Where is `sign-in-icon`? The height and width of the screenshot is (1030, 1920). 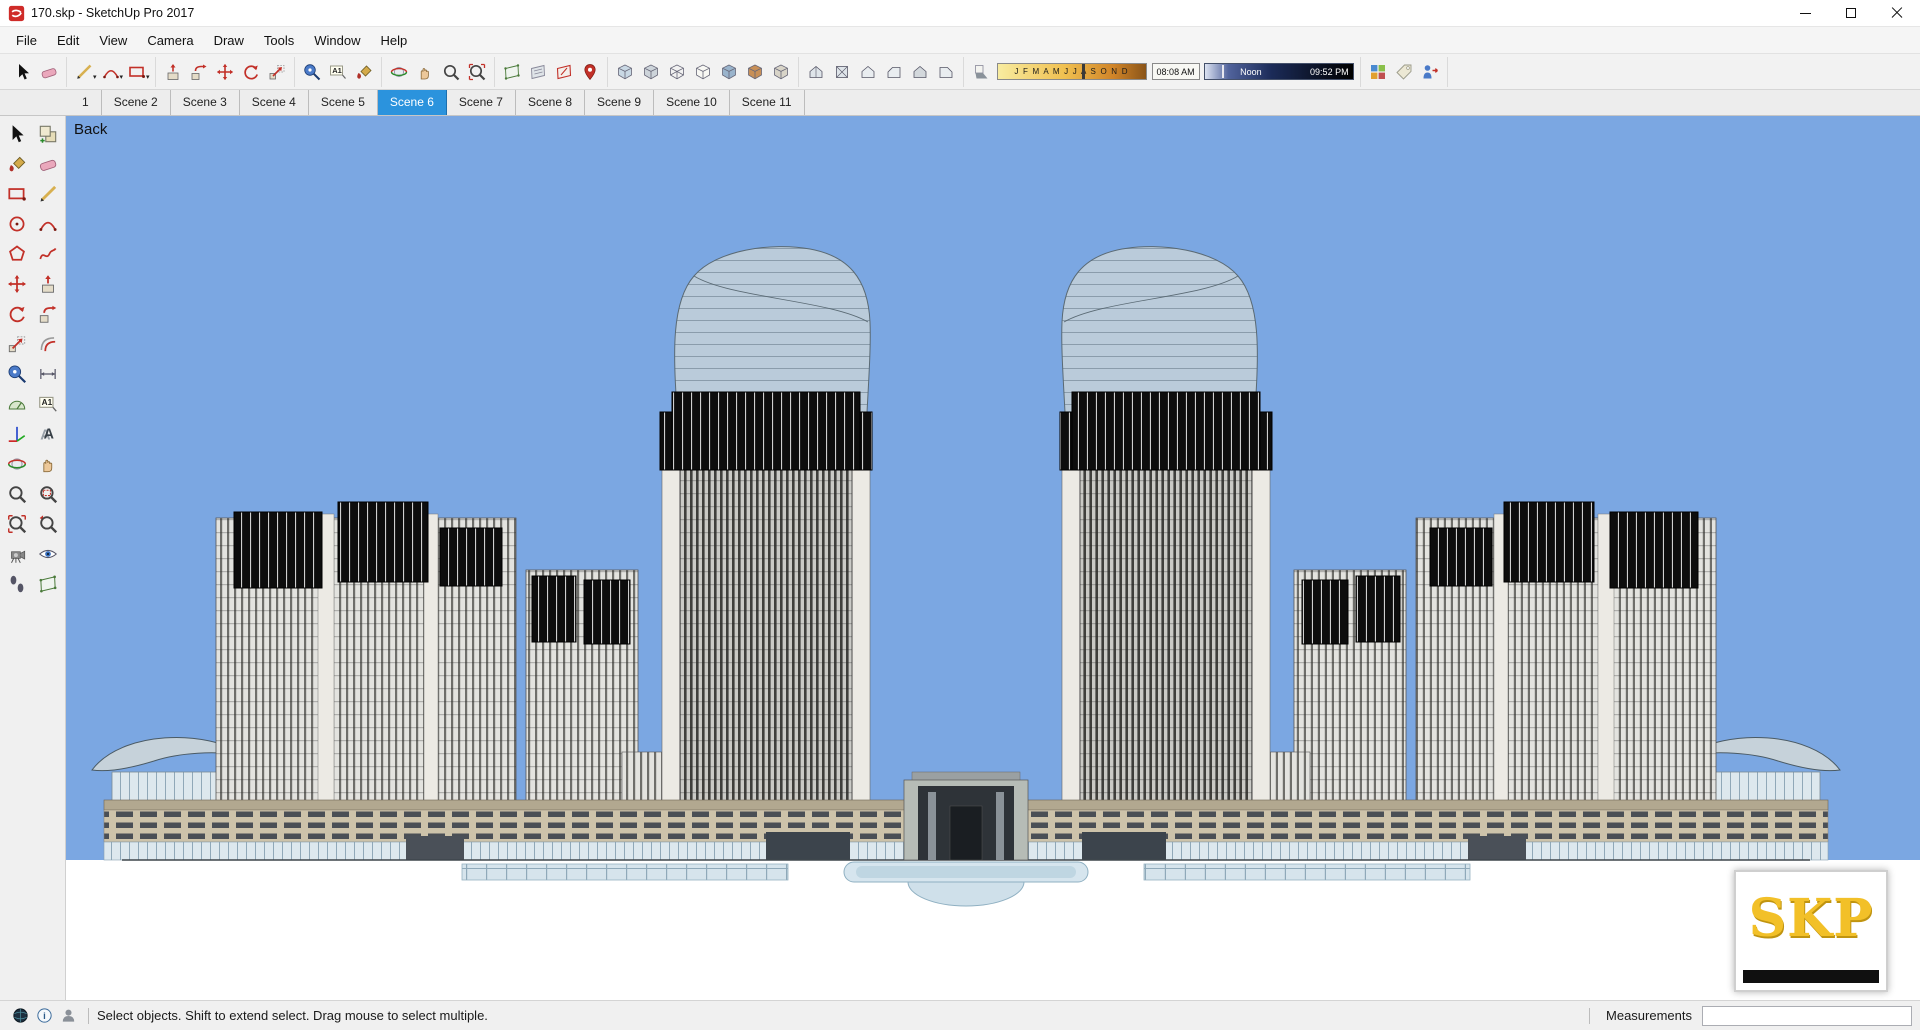 sign-in-icon is located at coordinates (68, 1016).